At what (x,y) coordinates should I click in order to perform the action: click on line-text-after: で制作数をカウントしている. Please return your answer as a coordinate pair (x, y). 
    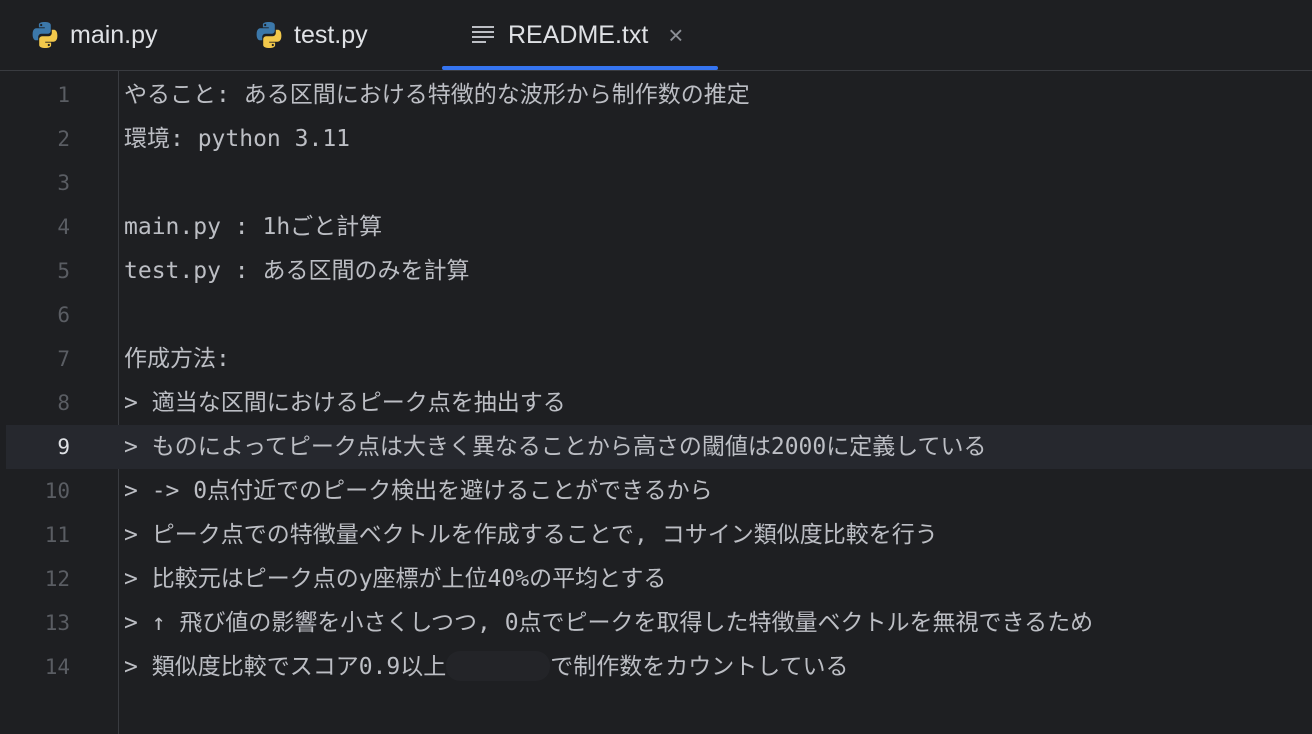
    Looking at the image, I should click on (699, 667).